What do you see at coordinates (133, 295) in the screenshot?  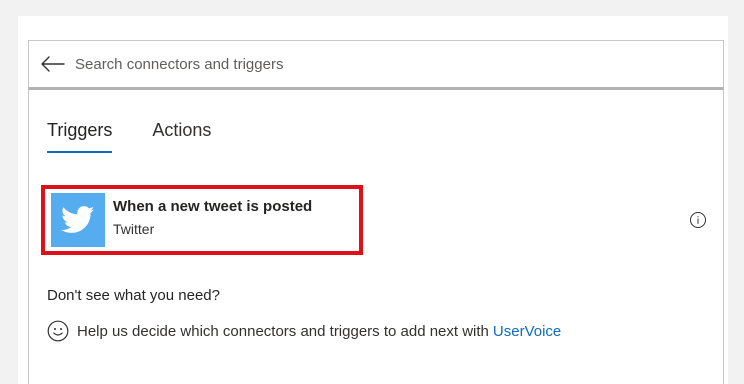 I see `help-question: Don't see what you need?` at bounding box center [133, 295].